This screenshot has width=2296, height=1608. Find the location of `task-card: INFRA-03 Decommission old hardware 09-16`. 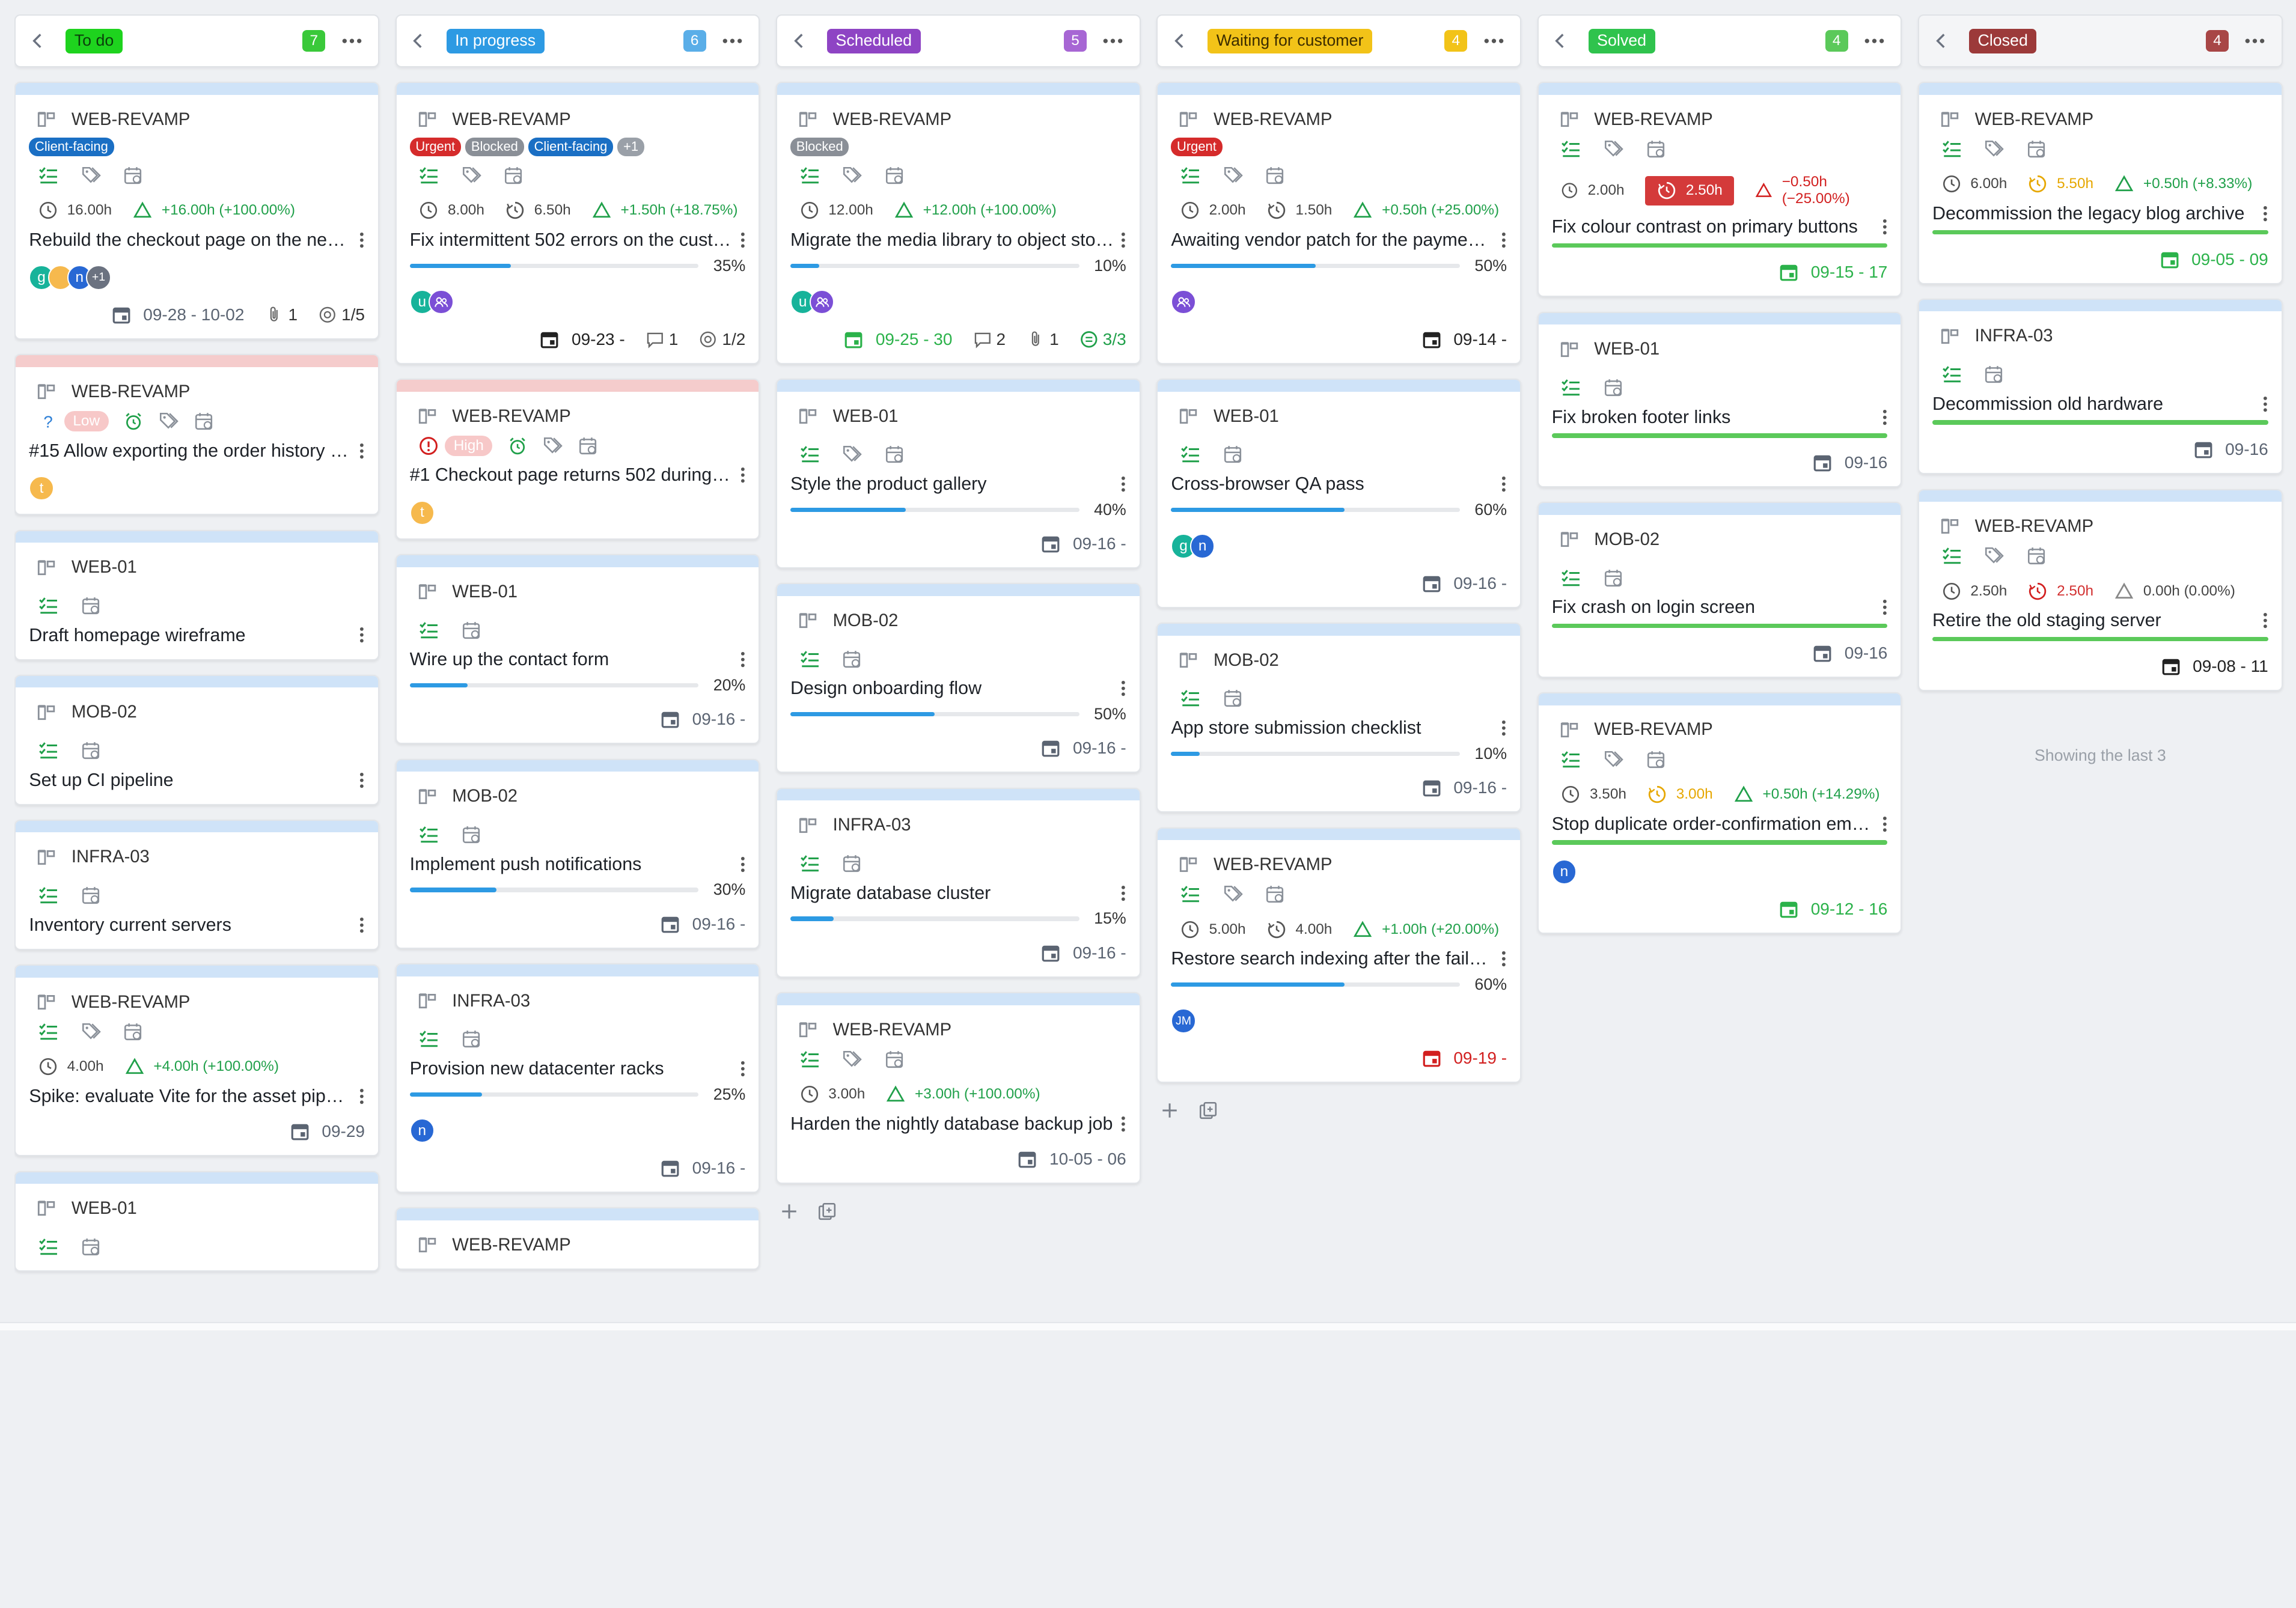

task-card: INFRA-03 Decommission old hardware 09-16 is located at coordinates (2100, 386).